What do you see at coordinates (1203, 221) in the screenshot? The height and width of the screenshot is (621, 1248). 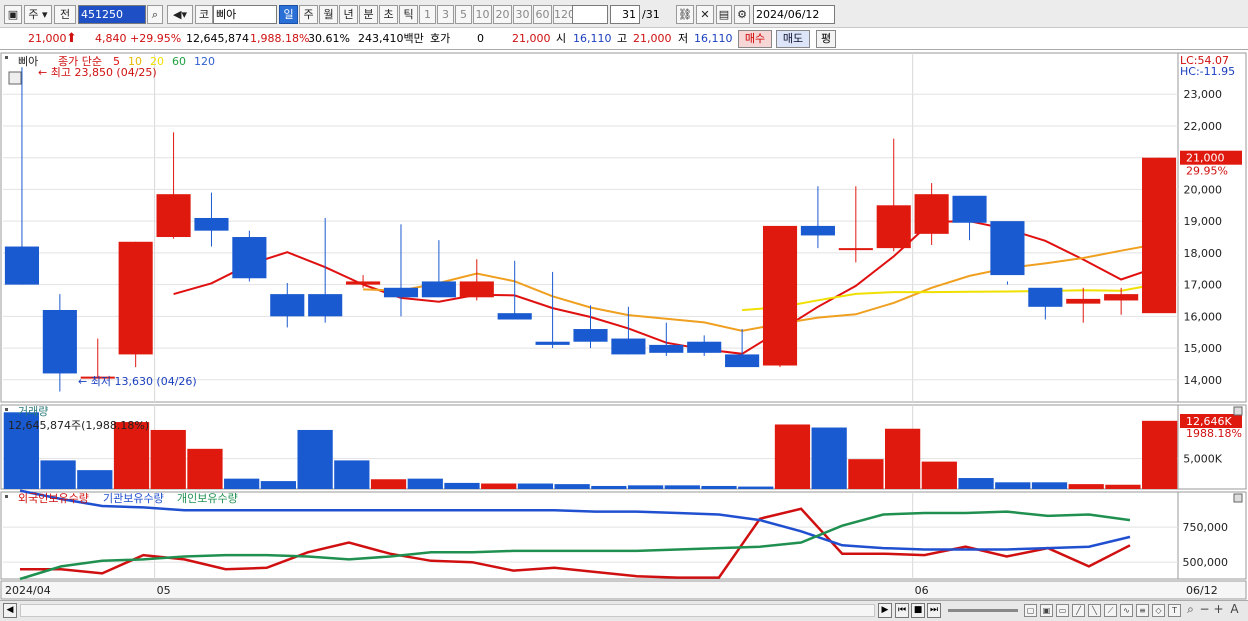 I see `price-tick-label: 19,000` at bounding box center [1203, 221].